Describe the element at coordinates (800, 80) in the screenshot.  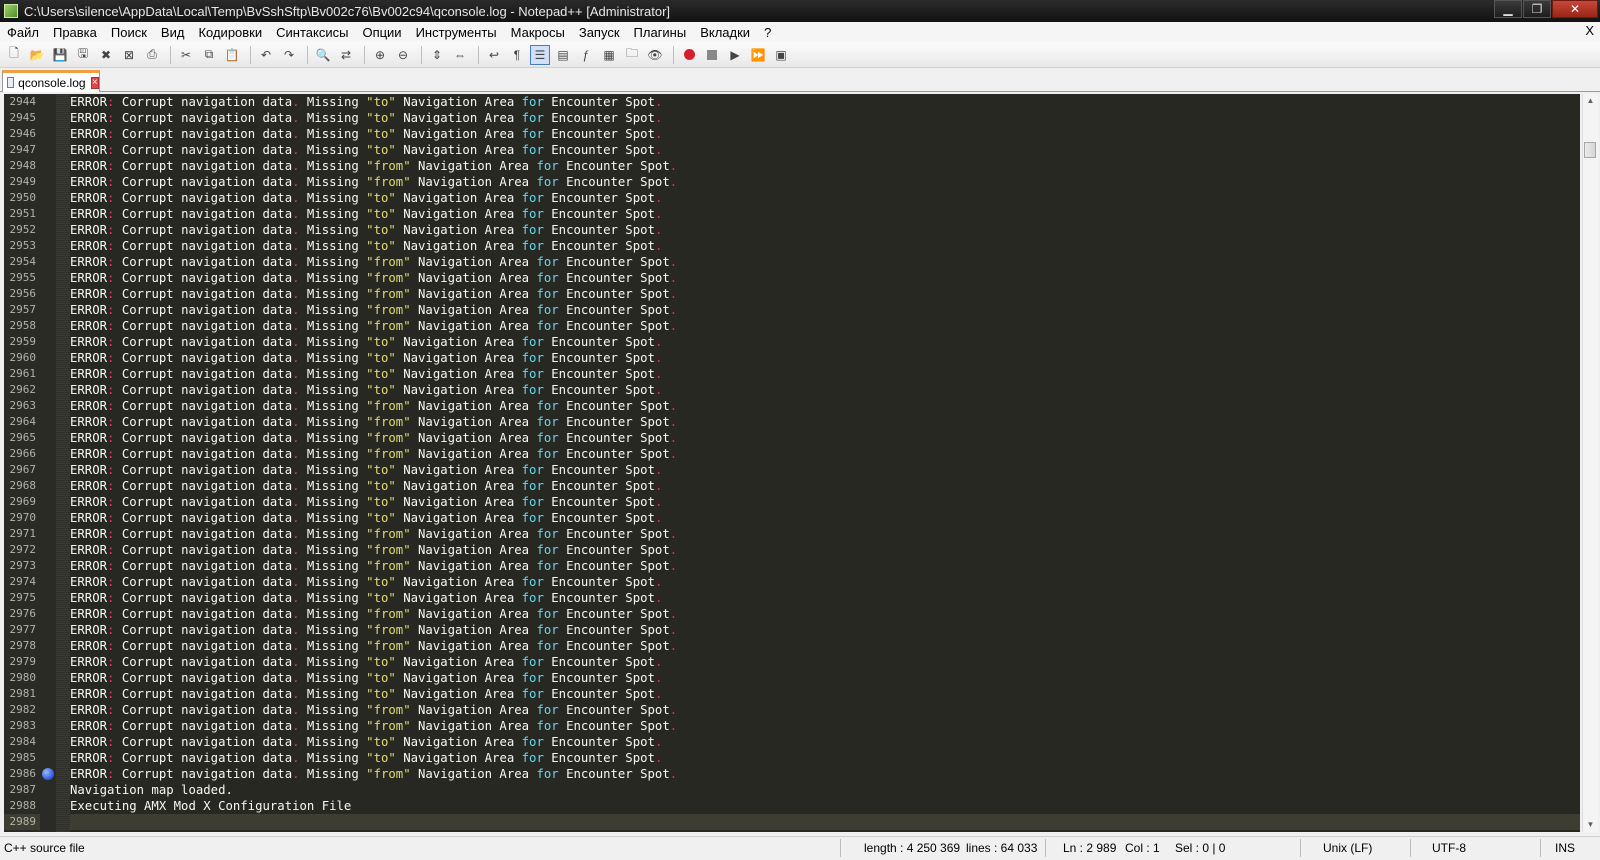
I see `tab-bar: qconsole.log ×` at that location.